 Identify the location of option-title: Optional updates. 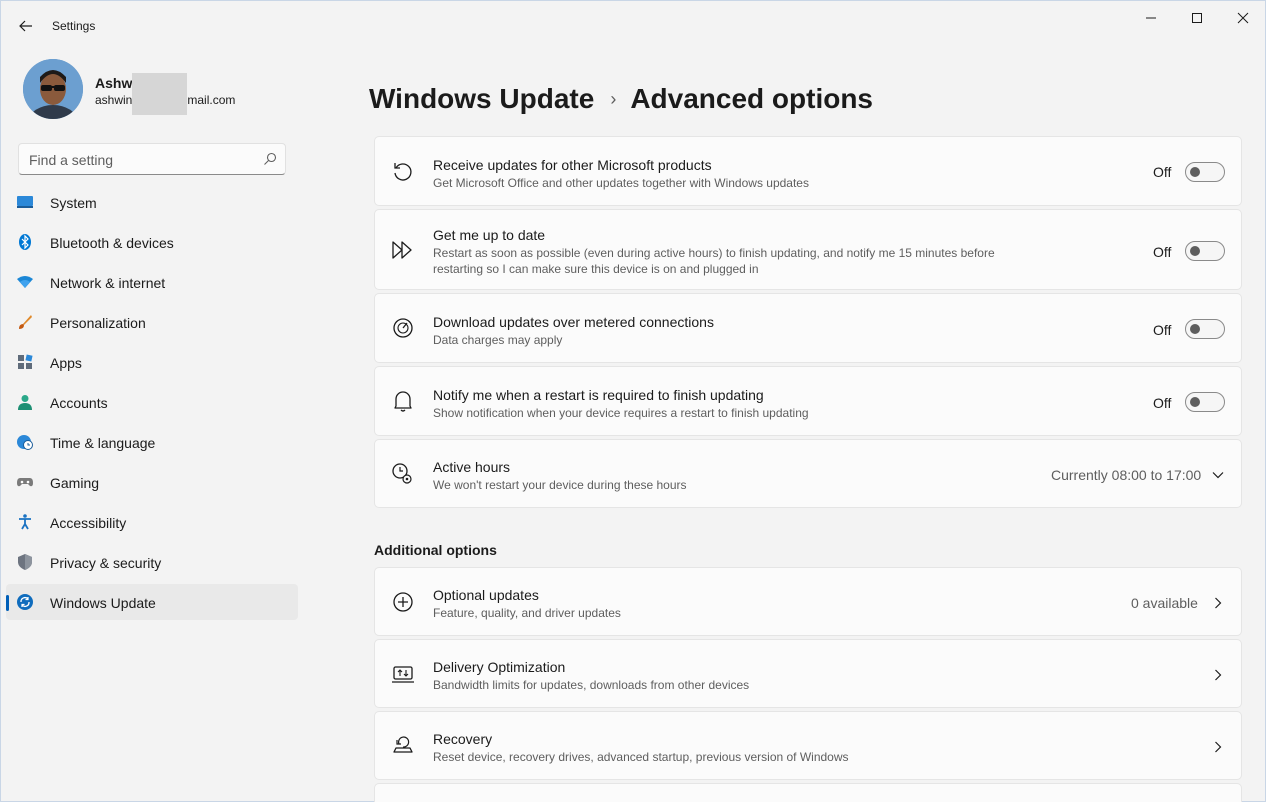
(486, 595).